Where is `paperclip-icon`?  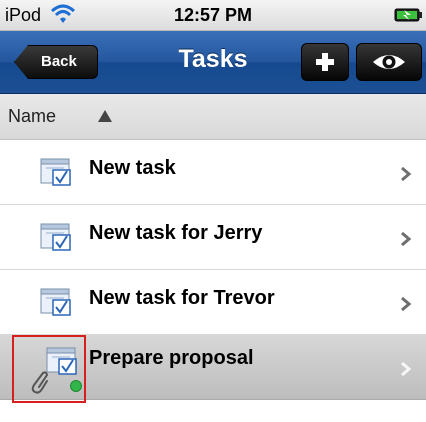
paperclip-icon is located at coordinates (40, 382).